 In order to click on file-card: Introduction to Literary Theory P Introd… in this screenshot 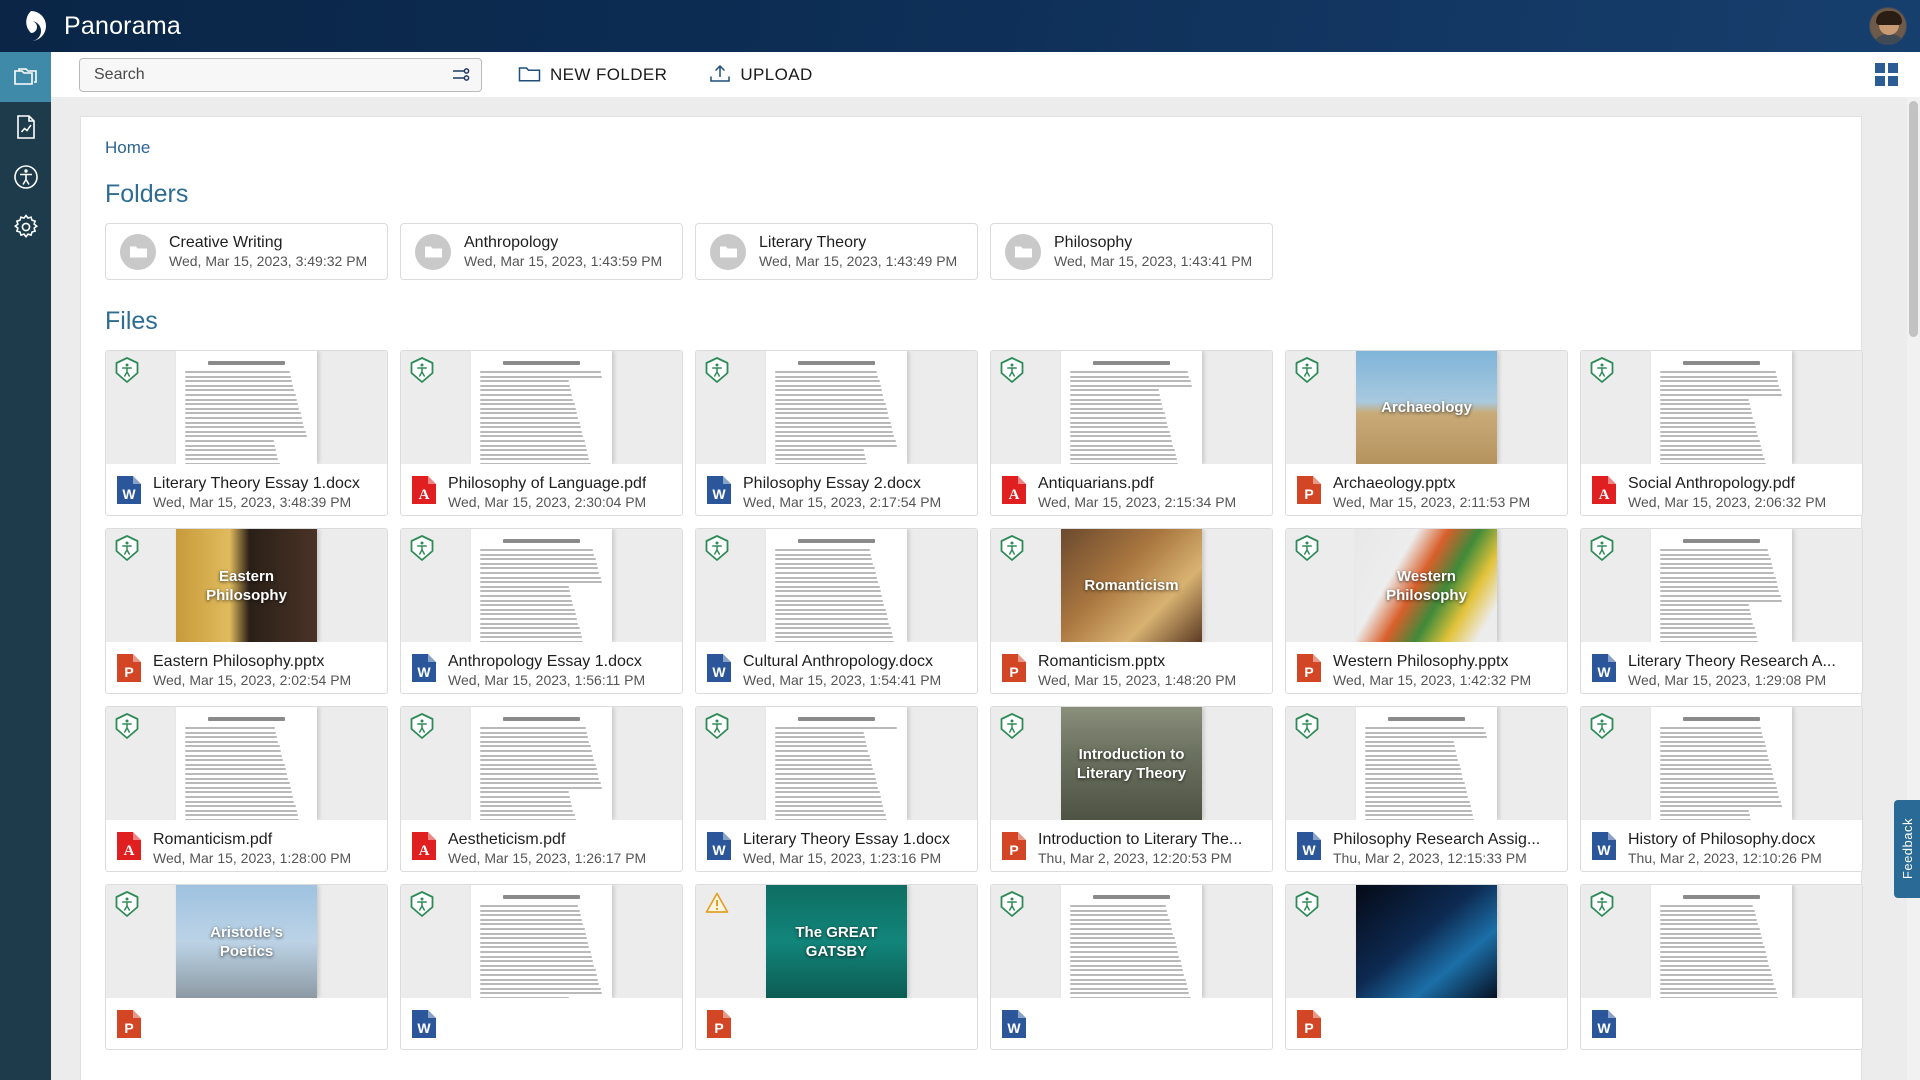, I will do `click(1131, 789)`.